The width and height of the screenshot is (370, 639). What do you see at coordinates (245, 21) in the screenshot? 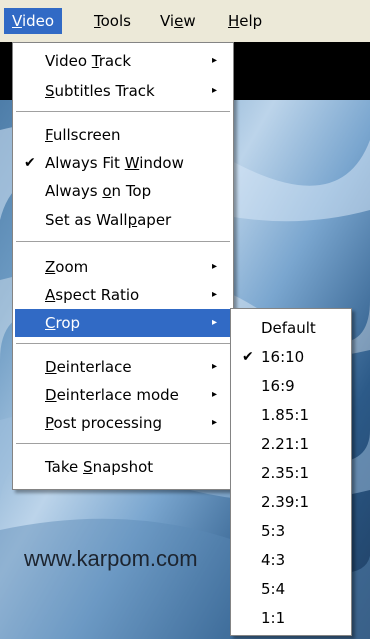
I see `menu-help: Help` at bounding box center [245, 21].